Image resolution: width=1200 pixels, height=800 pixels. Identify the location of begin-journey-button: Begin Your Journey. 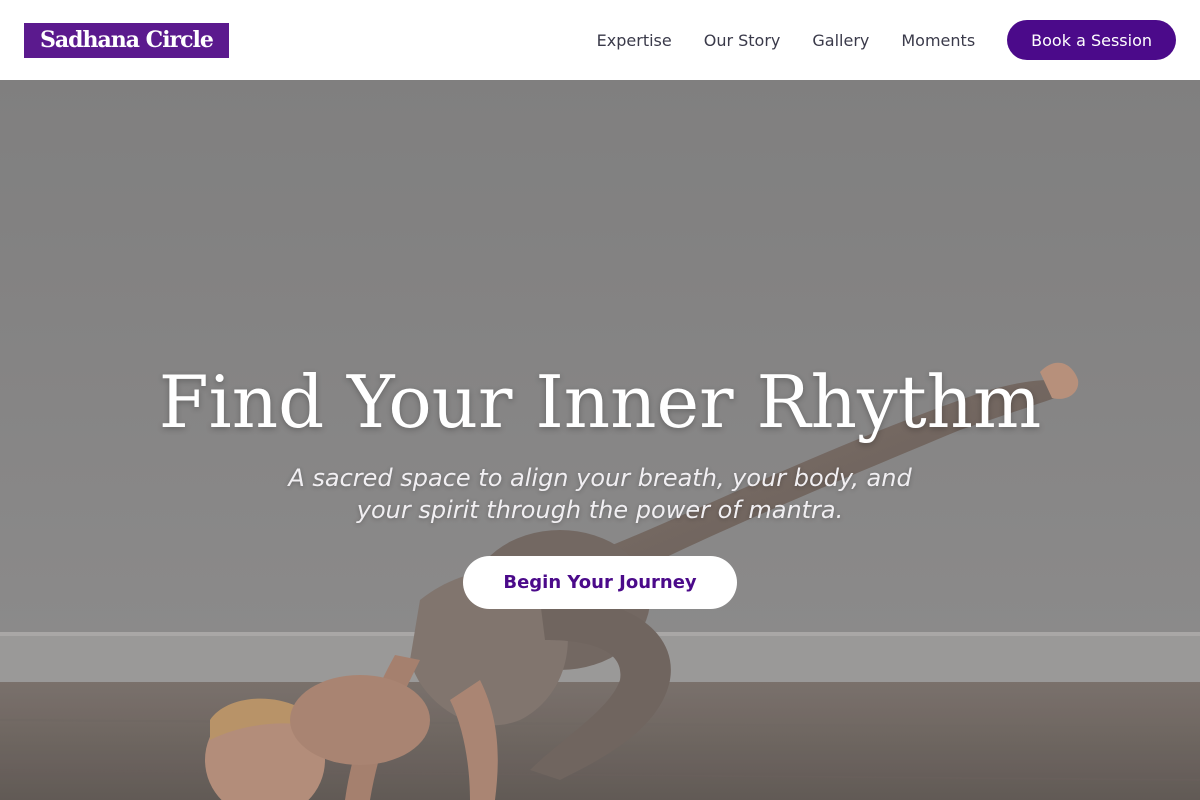
(600, 582).